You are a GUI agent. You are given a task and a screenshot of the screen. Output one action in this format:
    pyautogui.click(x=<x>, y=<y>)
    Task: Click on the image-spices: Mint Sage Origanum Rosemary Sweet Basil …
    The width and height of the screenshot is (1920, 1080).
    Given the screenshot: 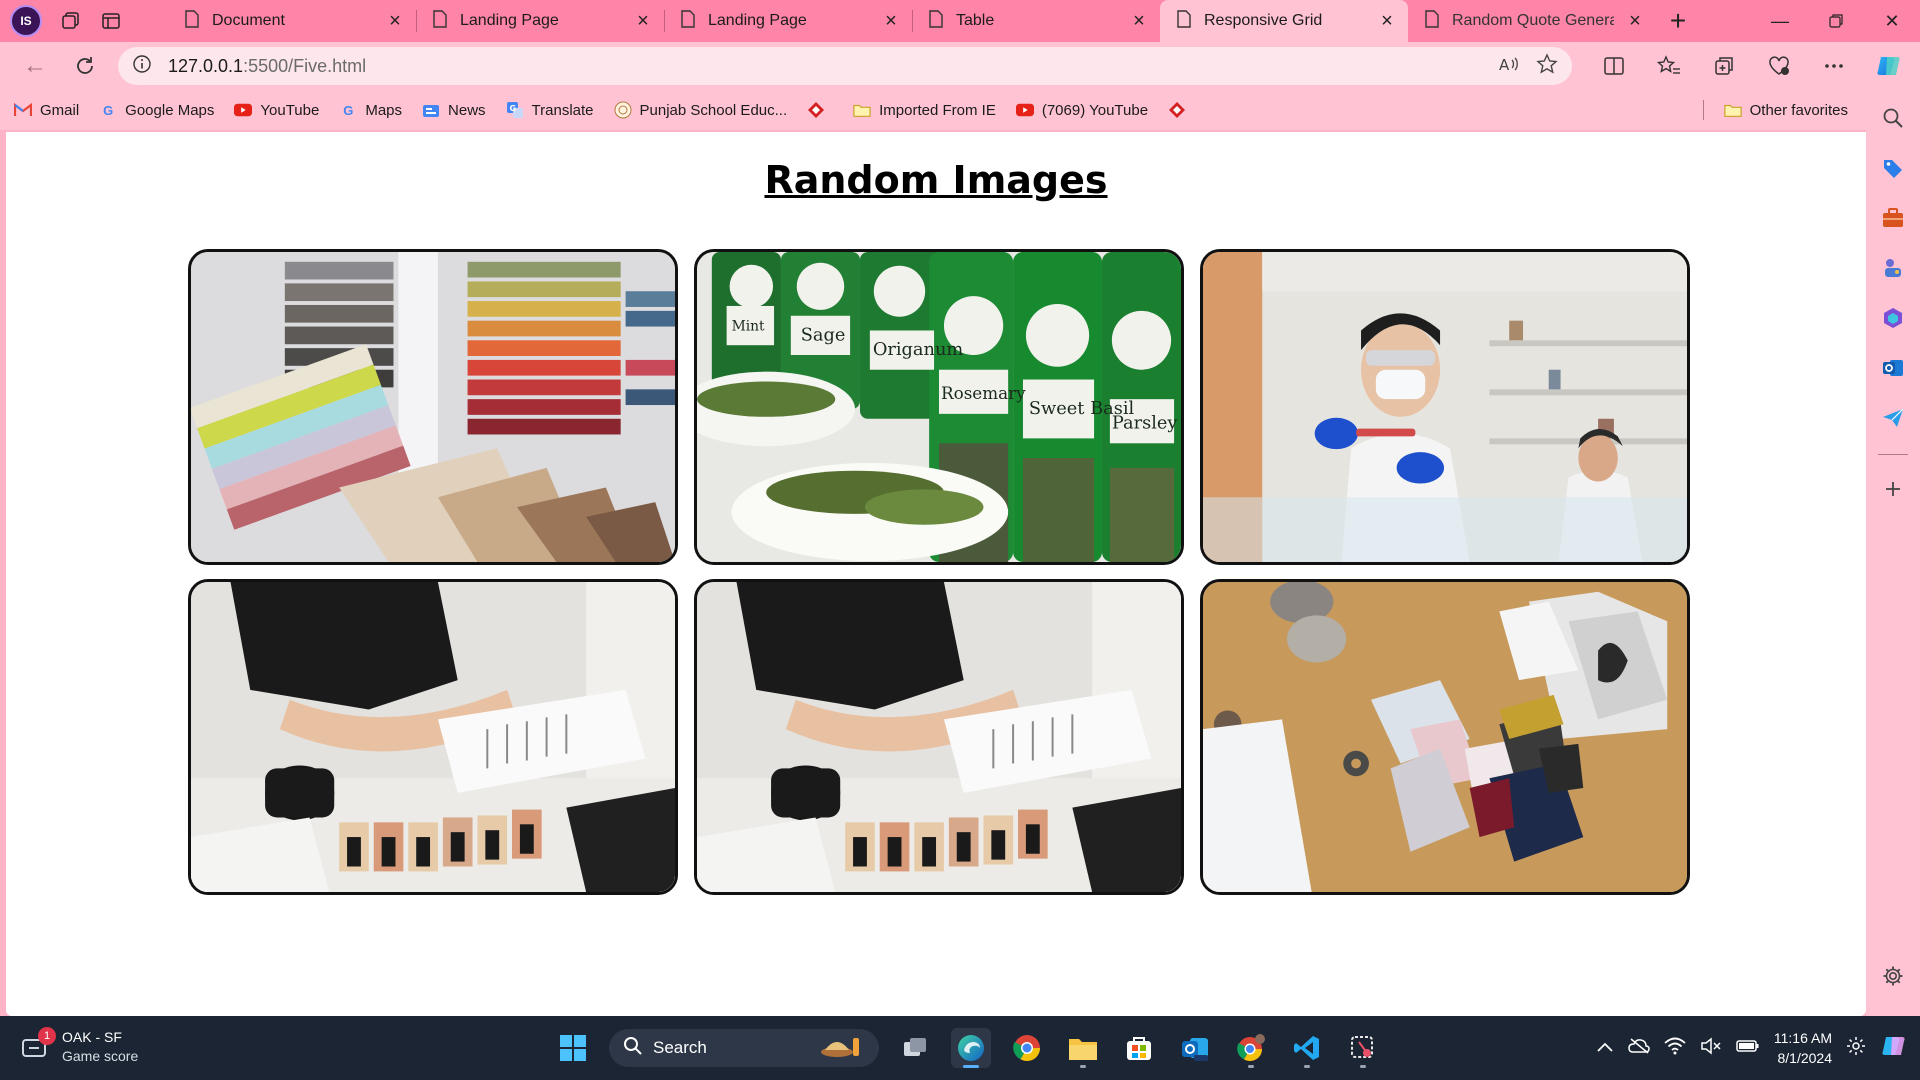 What is the action you would take?
    pyautogui.click(x=939, y=407)
    